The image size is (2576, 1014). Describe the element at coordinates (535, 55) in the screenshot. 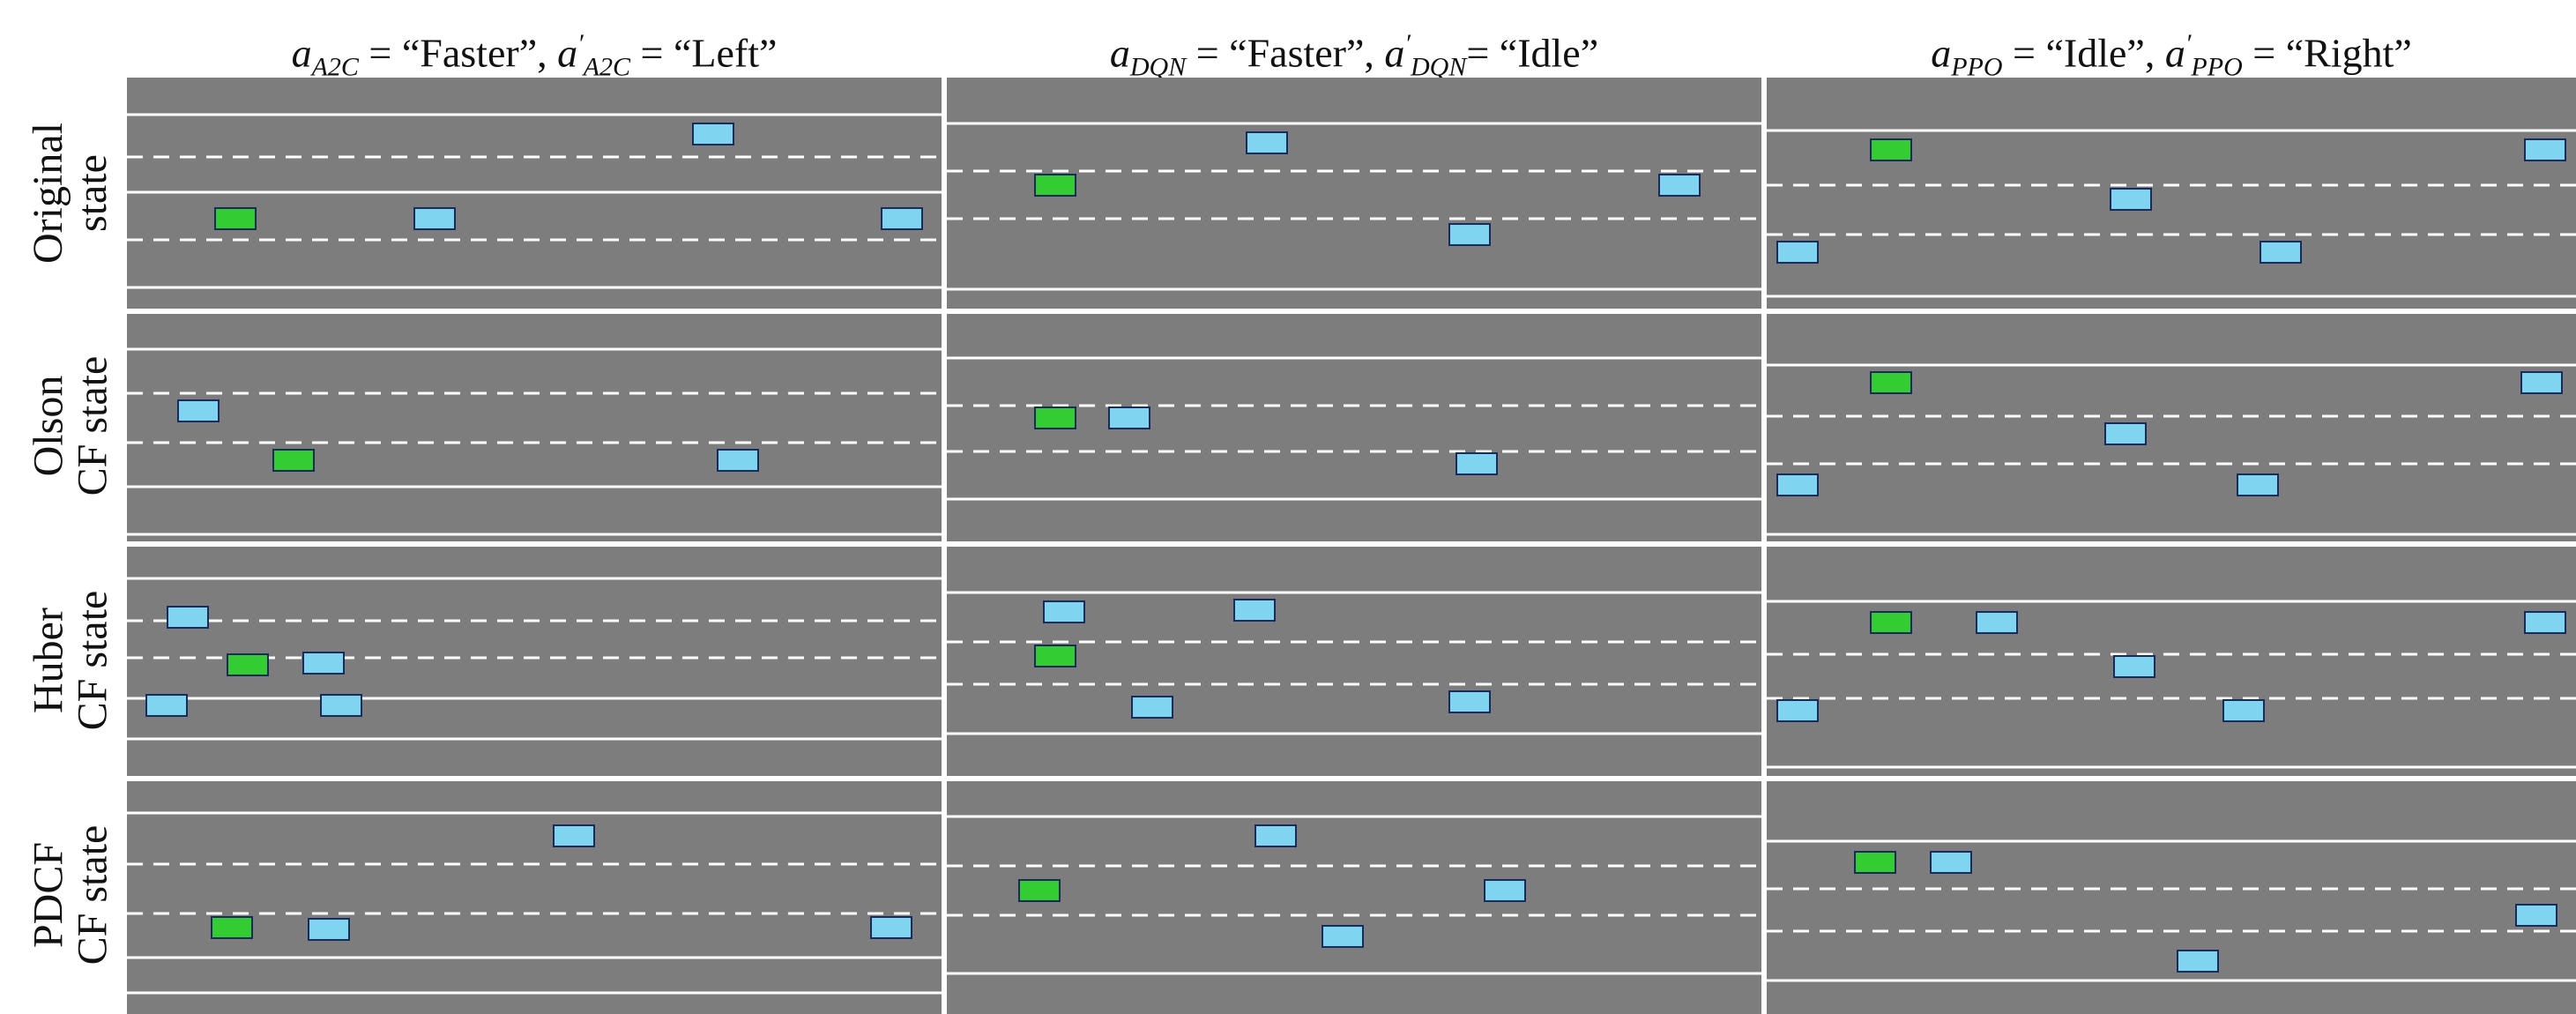

I see `column-header-a2c: aA2C = “Faster”, a′A2C = “Left”` at that location.